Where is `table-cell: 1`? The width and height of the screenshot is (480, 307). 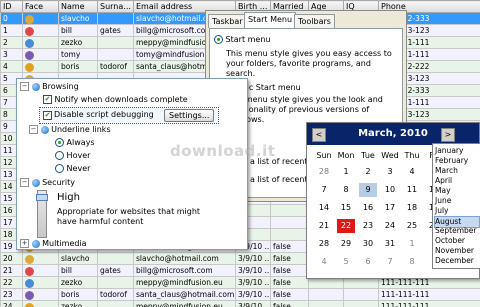
table-cell: 1 is located at coordinates (11, 30).